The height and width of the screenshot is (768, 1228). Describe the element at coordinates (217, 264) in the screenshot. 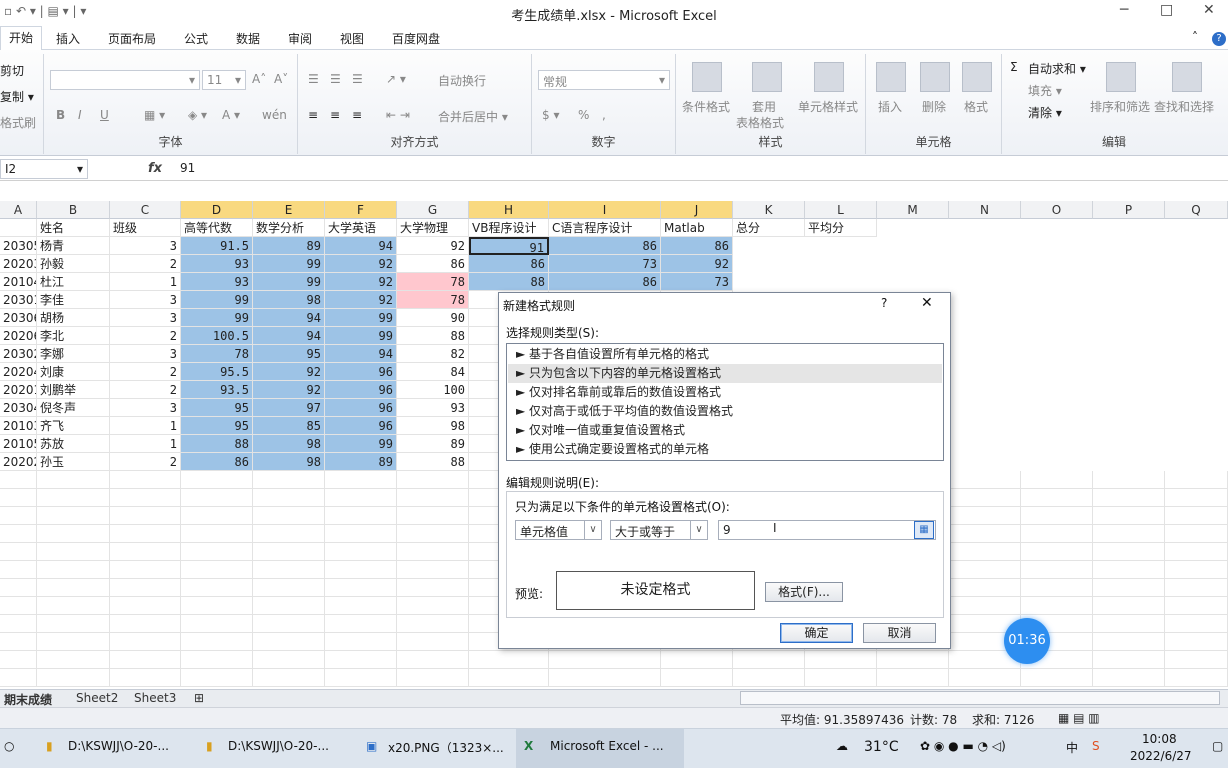

I see `score-cell: 93` at that location.